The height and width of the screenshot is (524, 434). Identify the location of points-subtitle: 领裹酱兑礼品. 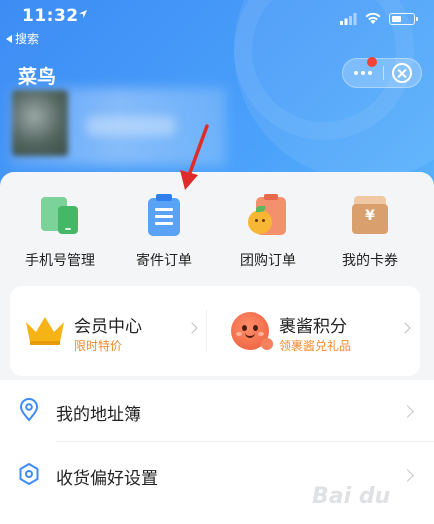
(315, 346).